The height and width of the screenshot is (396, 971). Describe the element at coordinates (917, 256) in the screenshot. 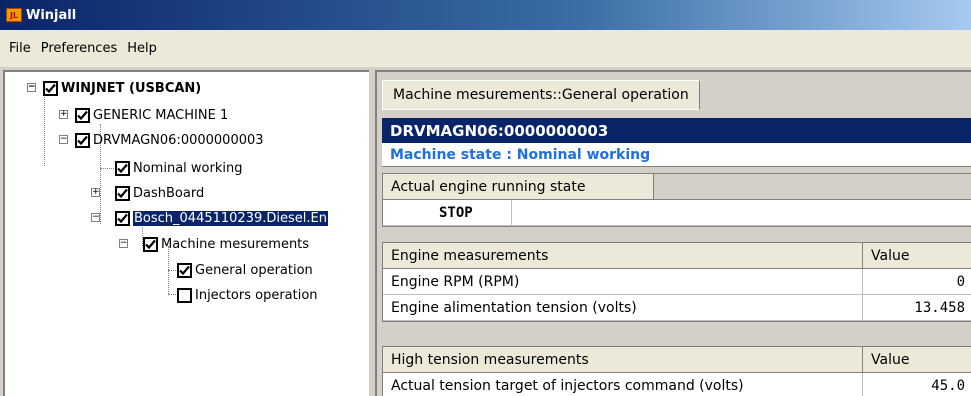

I see `engine-value-header: Value` at that location.